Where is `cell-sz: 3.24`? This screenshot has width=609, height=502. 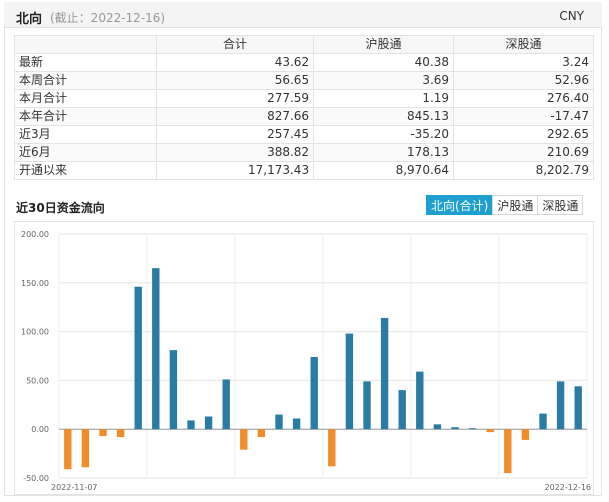 cell-sz: 3.24 is located at coordinates (523, 62).